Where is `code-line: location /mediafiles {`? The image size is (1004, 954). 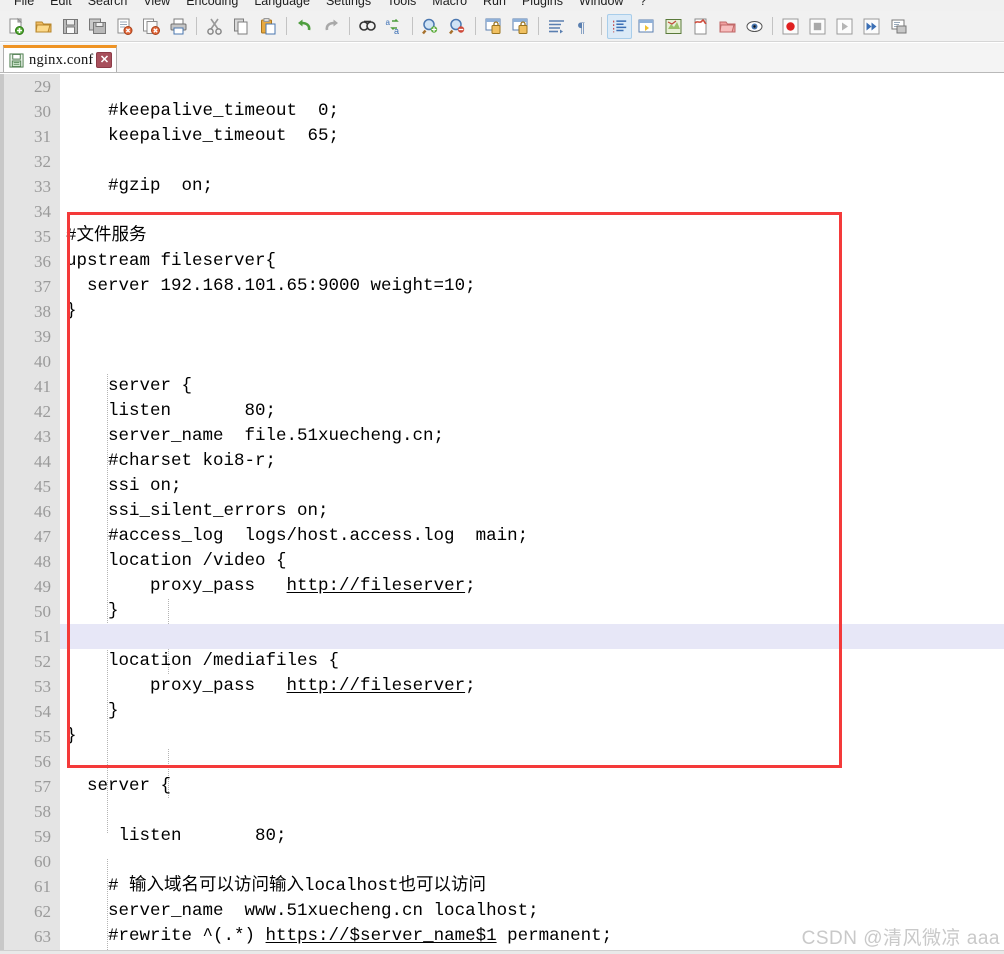
code-line: location /mediafiles { is located at coordinates (532, 661).